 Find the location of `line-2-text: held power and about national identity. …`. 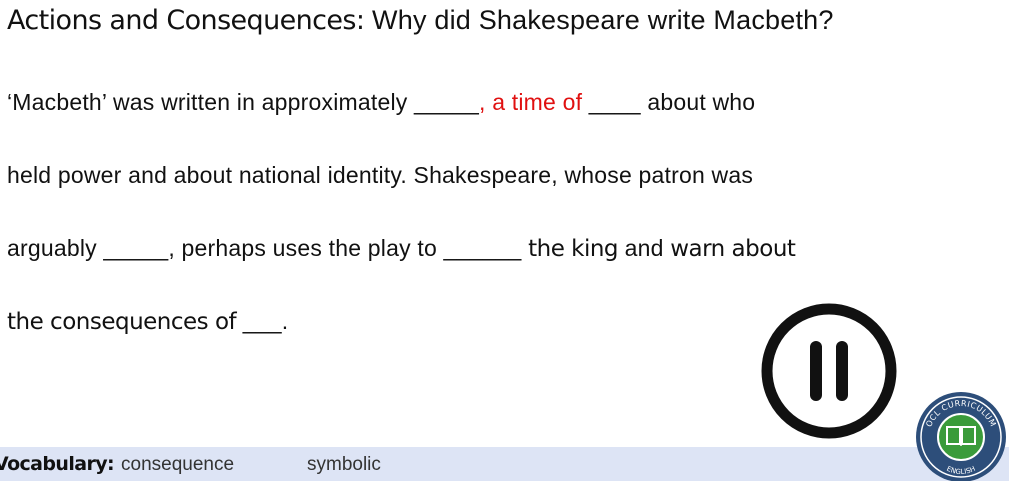

line-2-text: held power and about national identity. … is located at coordinates (380, 175).